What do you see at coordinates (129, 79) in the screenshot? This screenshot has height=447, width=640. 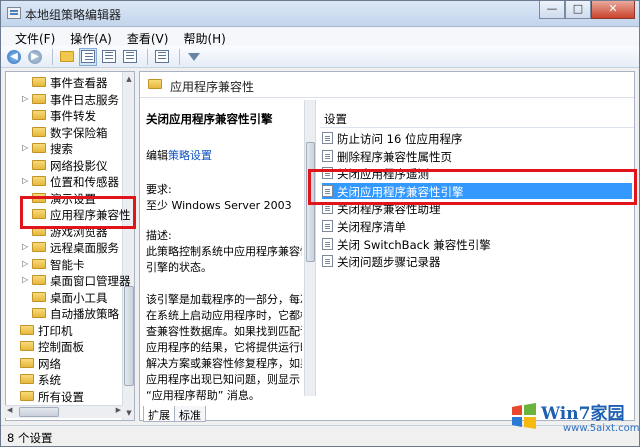 I see `scroll-up-icon: ▲` at bounding box center [129, 79].